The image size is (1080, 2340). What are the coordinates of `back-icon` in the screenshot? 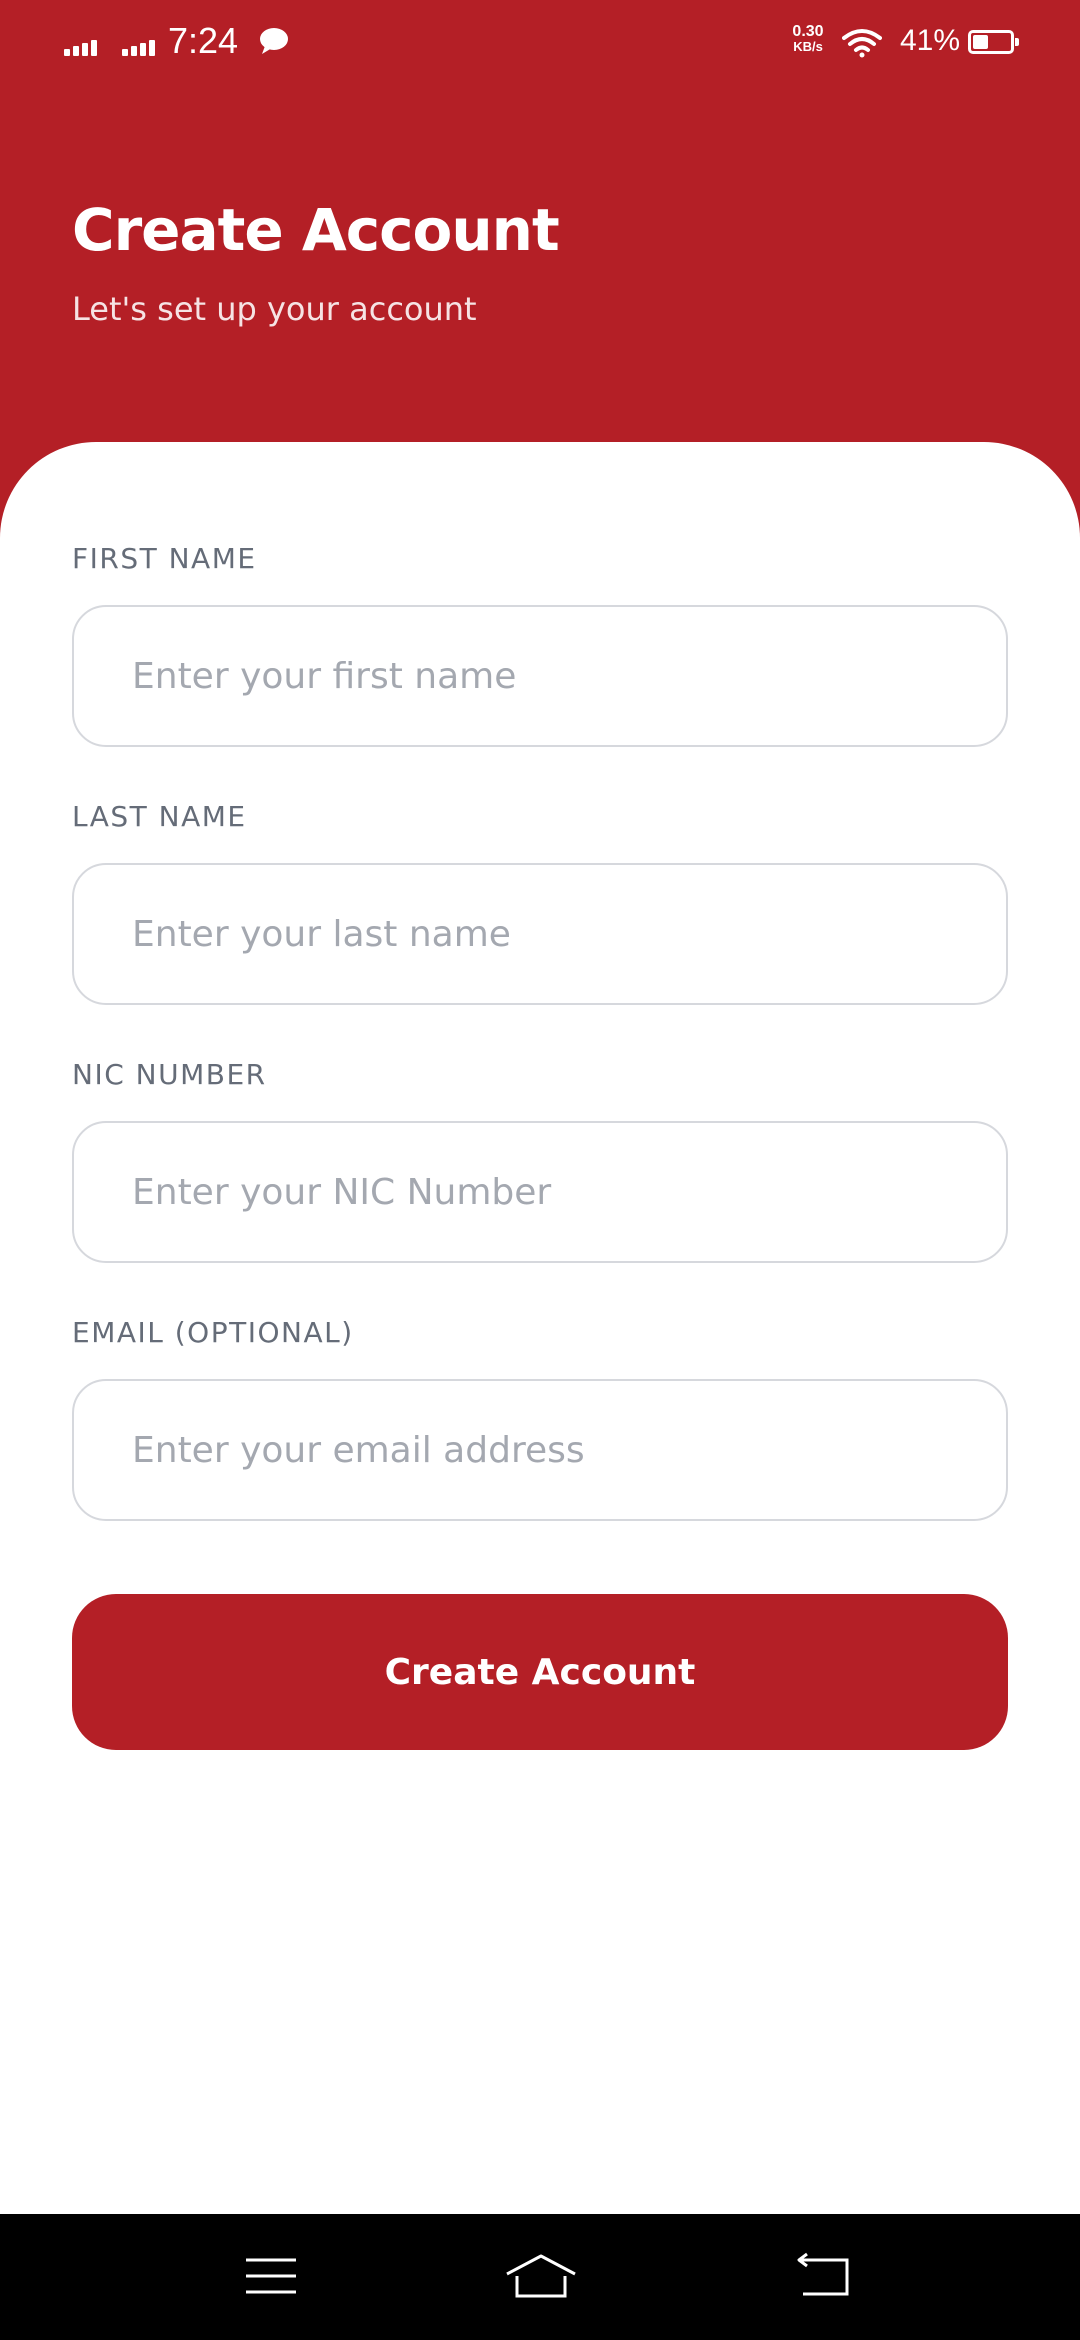 It's located at (823, 2276).